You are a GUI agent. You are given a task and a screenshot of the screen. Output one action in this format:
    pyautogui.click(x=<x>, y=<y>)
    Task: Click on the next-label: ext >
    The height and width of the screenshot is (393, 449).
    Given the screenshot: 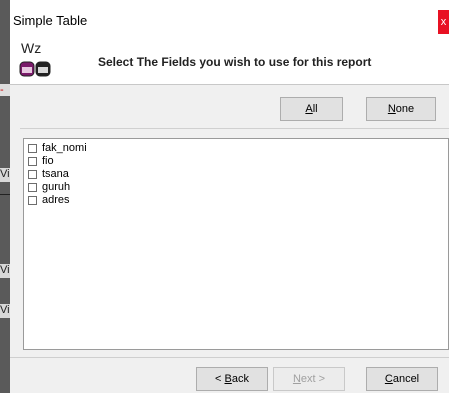 What is the action you would take?
    pyautogui.click(x=313, y=379)
    